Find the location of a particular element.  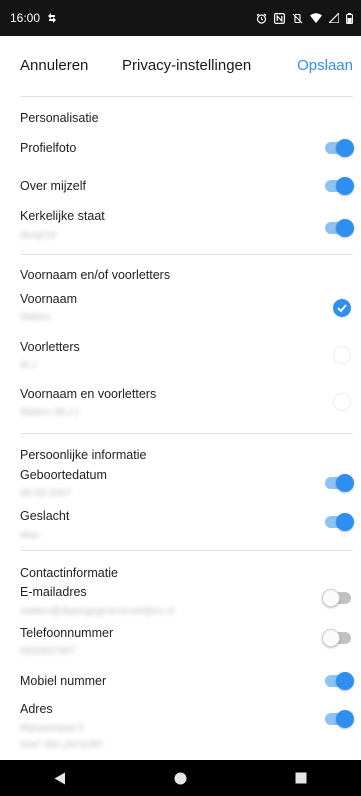

voornaam-en-voorletters-value: Matteo (M.J.) is located at coordinates (49, 412).